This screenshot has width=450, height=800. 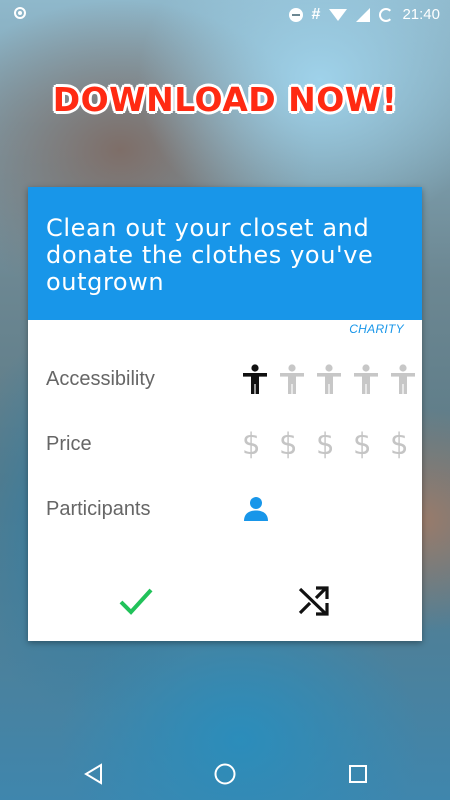 I want to click on card-actions, so click(x=225, y=601).